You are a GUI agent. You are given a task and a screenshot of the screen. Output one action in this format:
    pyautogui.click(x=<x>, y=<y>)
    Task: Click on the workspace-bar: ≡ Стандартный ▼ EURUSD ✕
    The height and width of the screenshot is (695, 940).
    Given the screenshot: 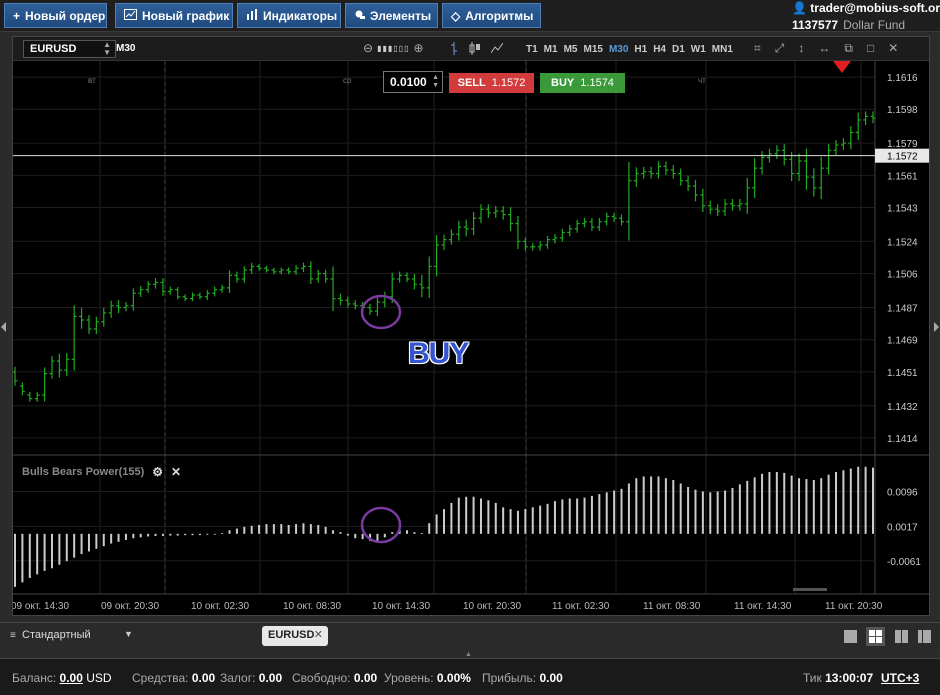 What is the action you would take?
    pyautogui.click(x=470, y=636)
    